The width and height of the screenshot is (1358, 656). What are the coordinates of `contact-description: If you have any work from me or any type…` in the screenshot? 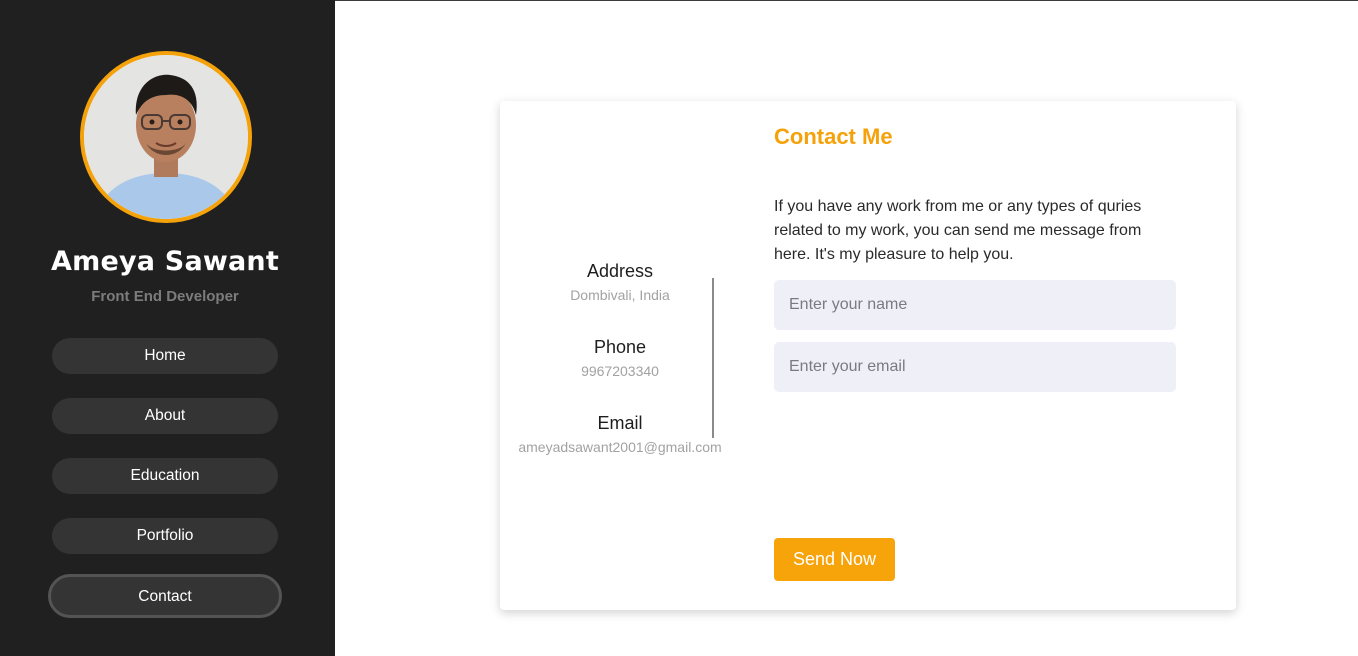 It's located at (958, 230).